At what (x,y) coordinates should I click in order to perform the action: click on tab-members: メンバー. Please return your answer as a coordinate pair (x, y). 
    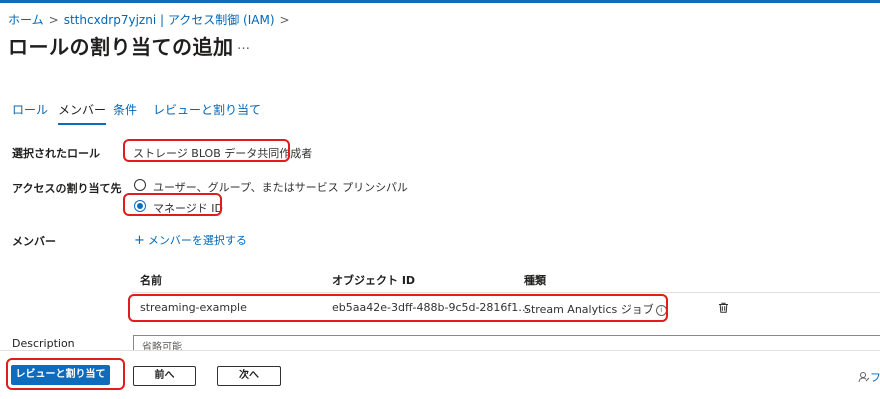
    Looking at the image, I should click on (82, 113).